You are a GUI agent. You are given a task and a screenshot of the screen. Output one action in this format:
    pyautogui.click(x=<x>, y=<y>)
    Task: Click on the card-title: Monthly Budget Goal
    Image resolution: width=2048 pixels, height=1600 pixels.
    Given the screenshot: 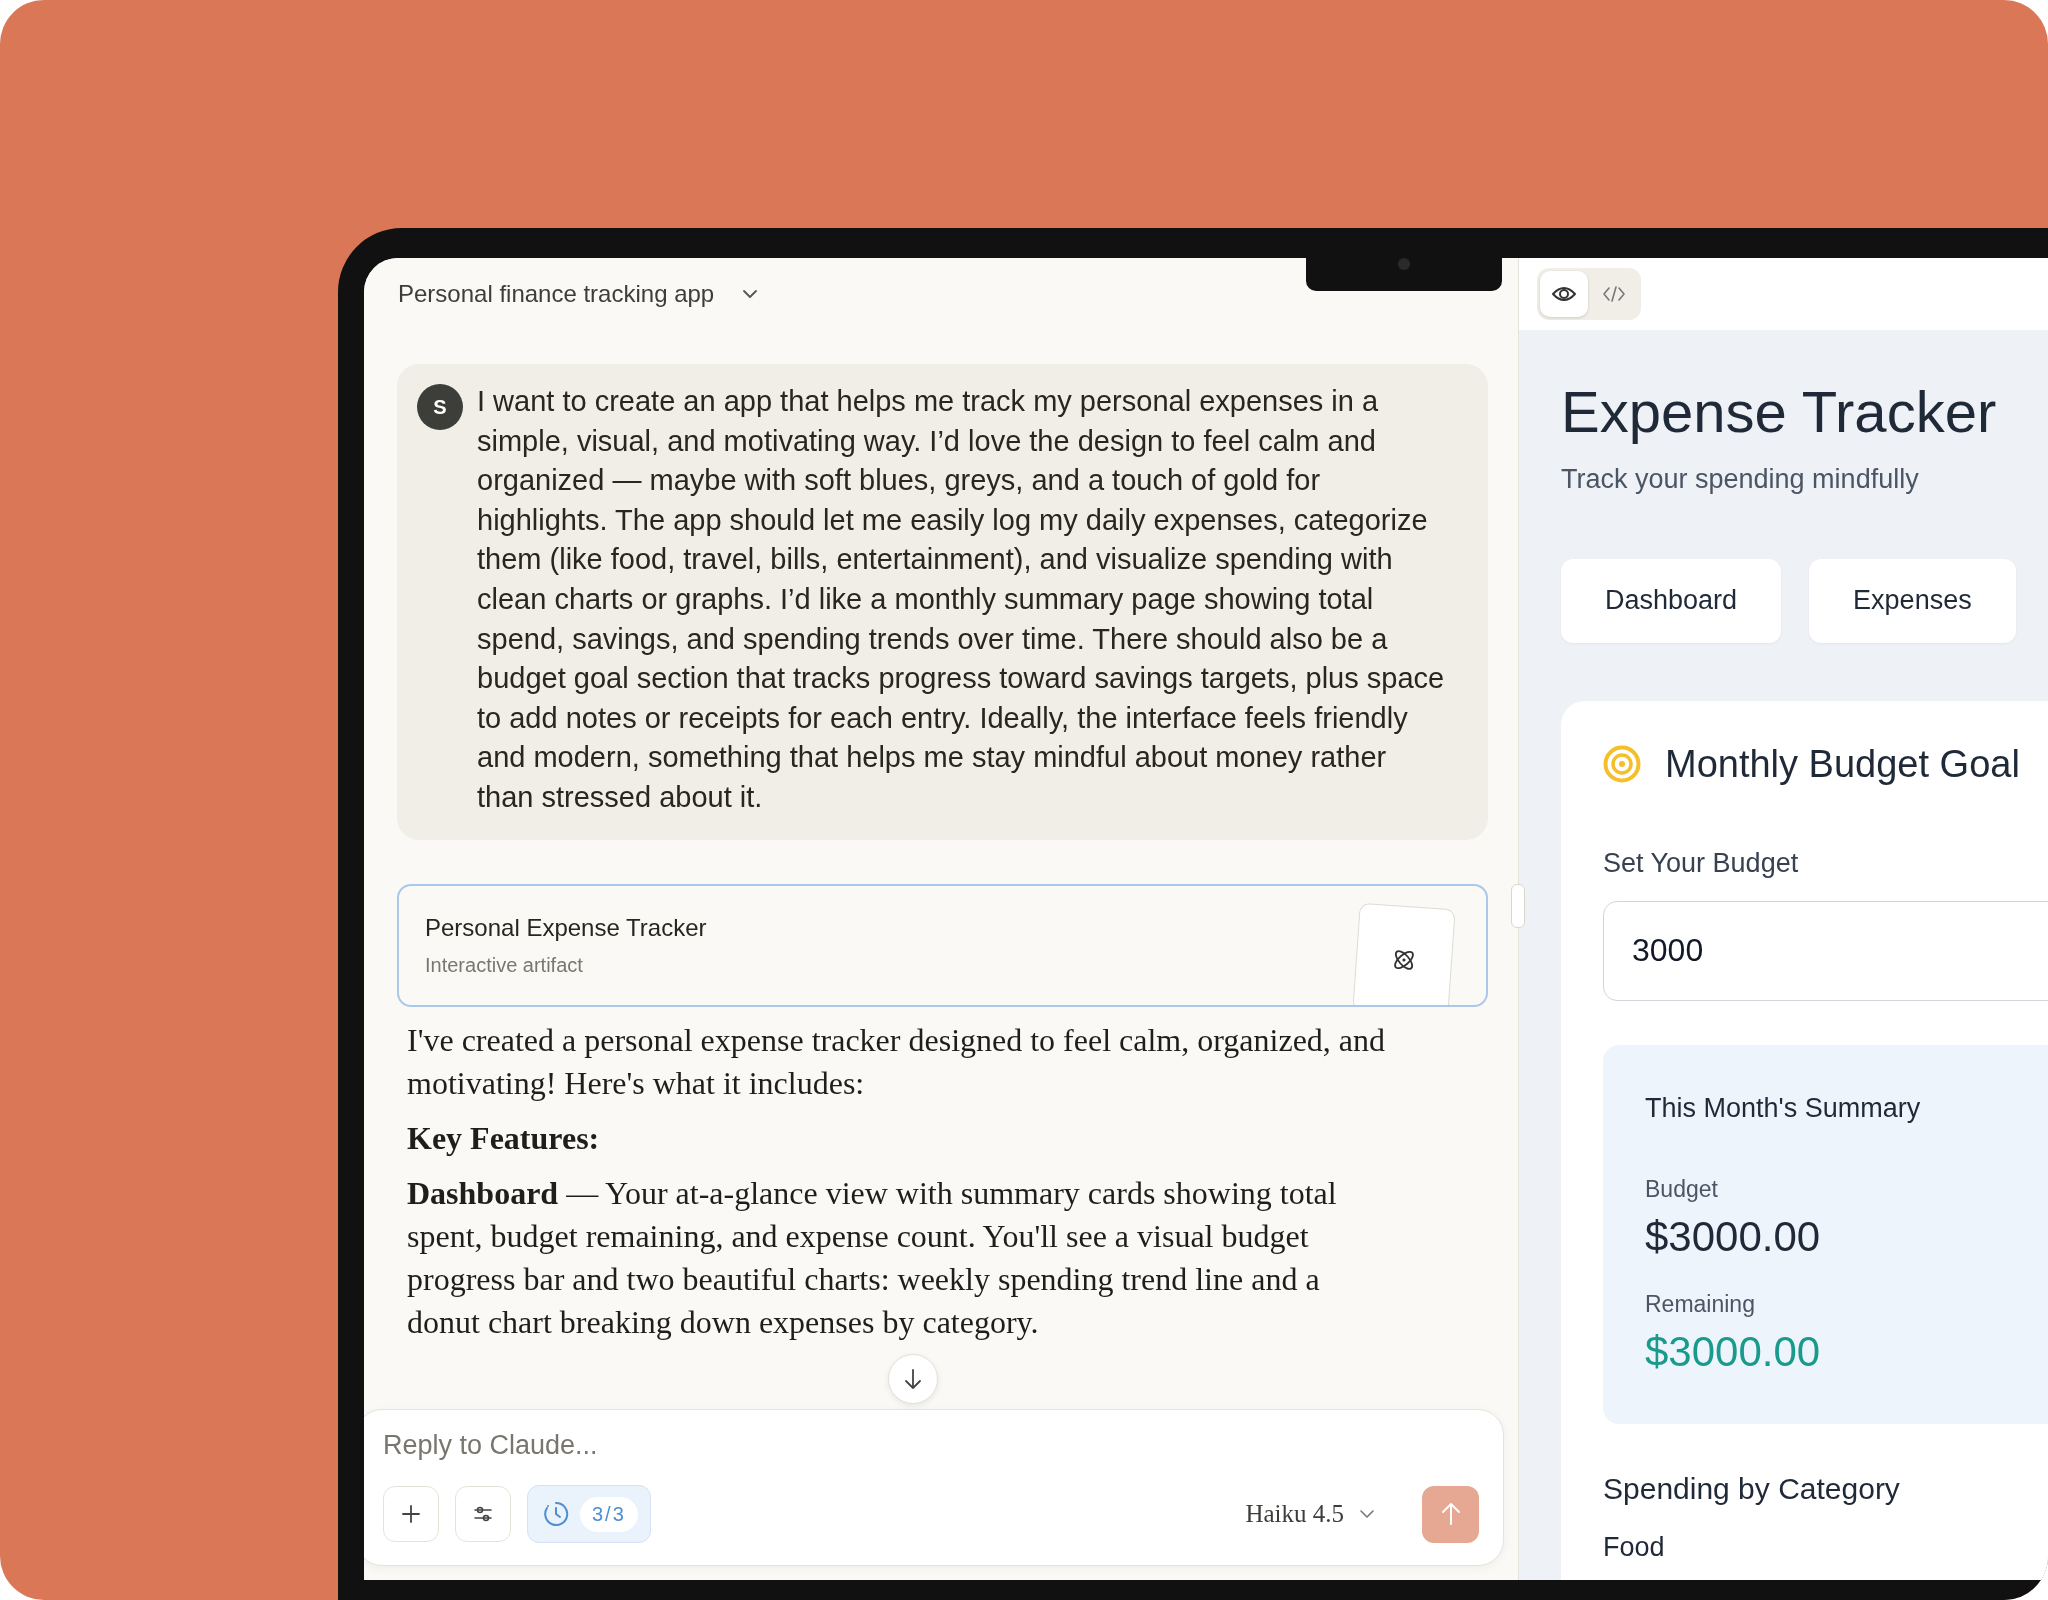 What is the action you would take?
    pyautogui.click(x=1842, y=764)
    